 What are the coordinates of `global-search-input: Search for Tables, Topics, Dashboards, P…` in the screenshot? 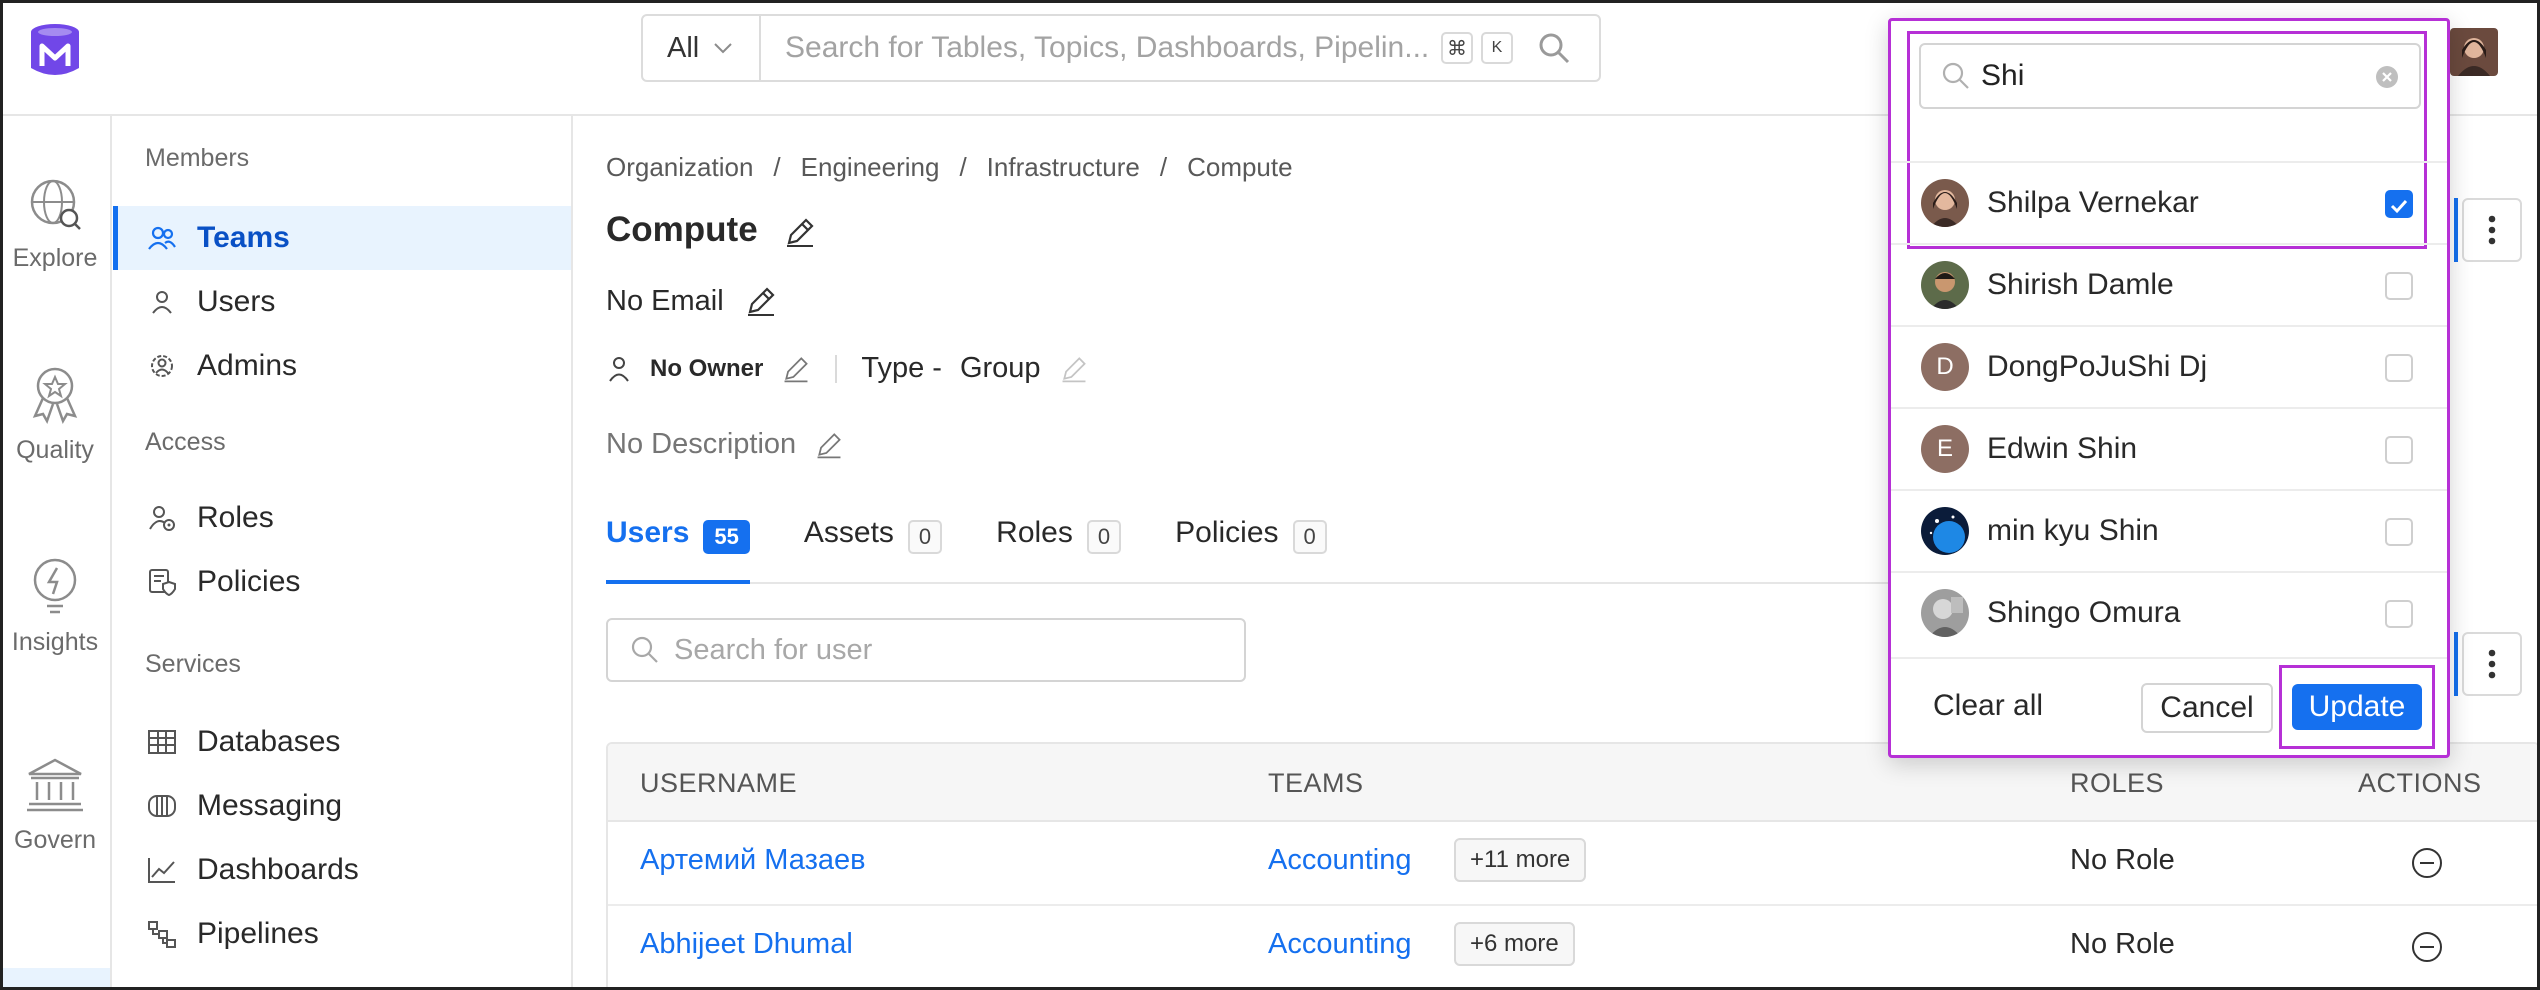 It's located at (1101, 48).